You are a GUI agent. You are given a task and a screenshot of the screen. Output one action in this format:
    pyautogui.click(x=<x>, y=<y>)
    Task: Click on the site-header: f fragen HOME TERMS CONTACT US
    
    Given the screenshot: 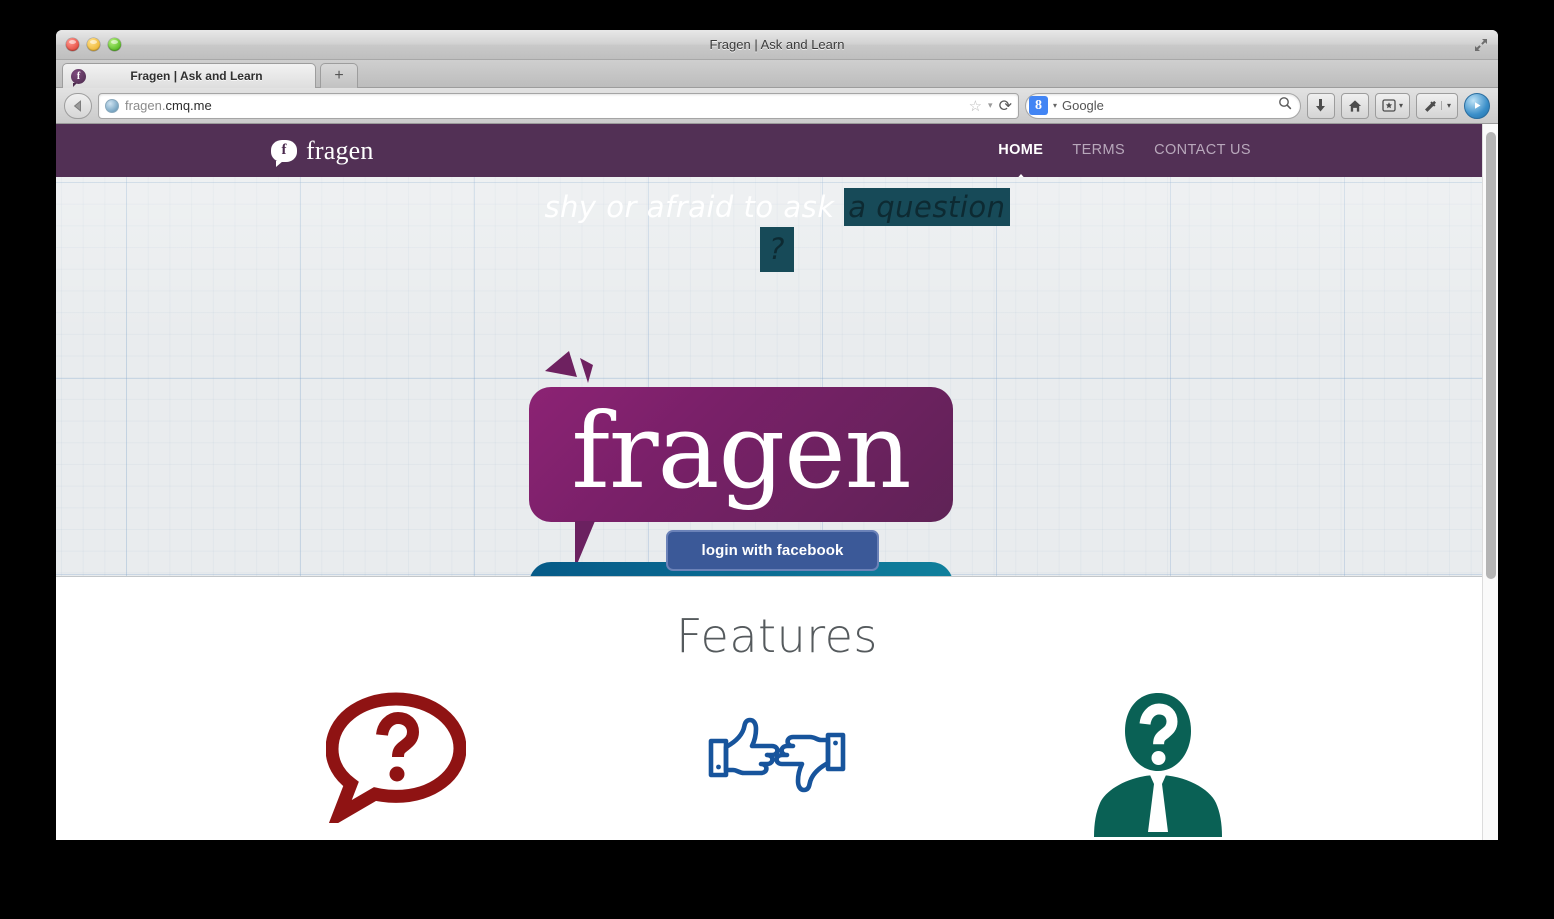 What is the action you would take?
    pyautogui.click(x=777, y=153)
    